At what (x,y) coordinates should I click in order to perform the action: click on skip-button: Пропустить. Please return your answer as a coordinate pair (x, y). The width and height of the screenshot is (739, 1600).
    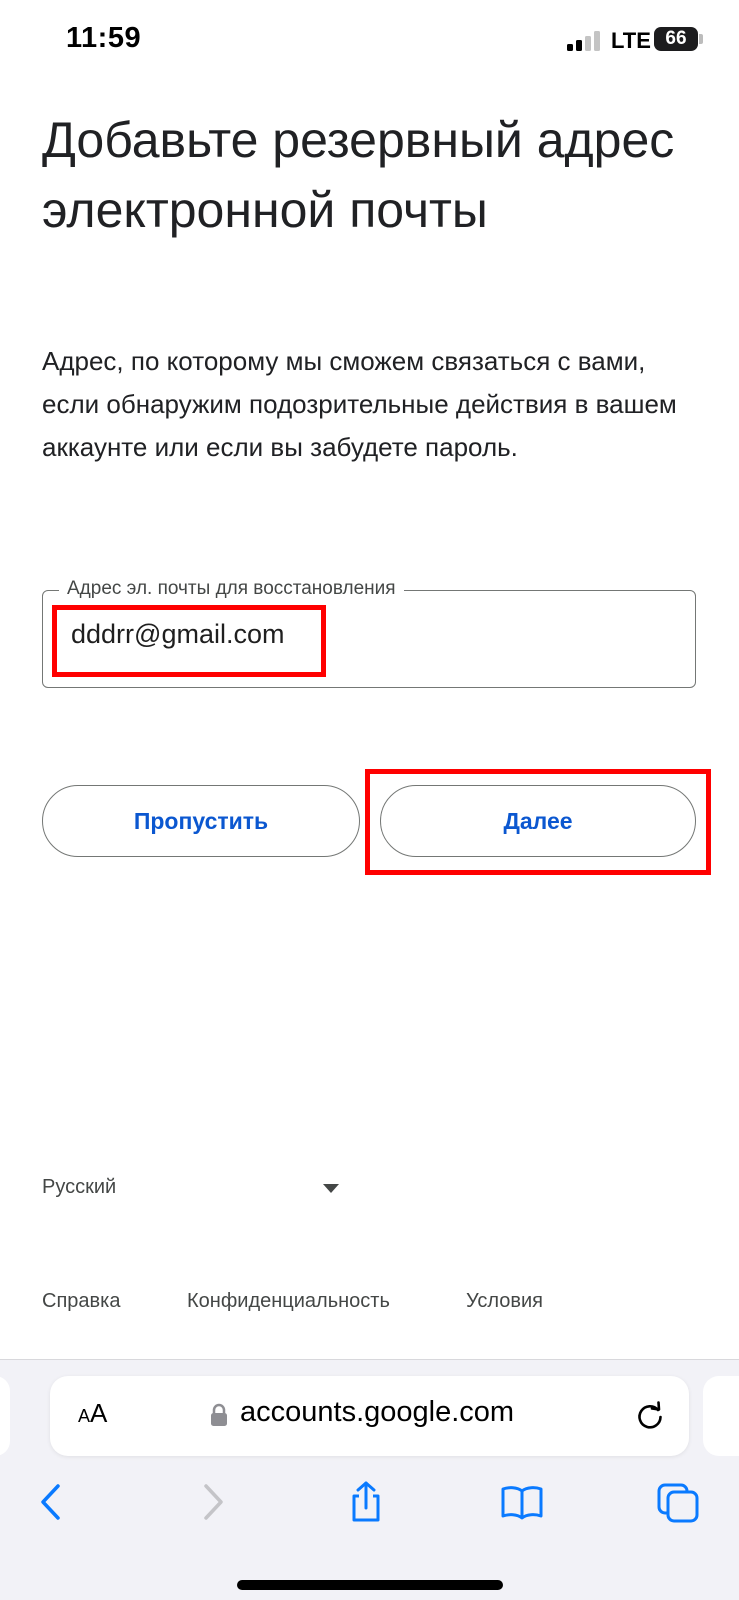
    Looking at the image, I should click on (201, 821).